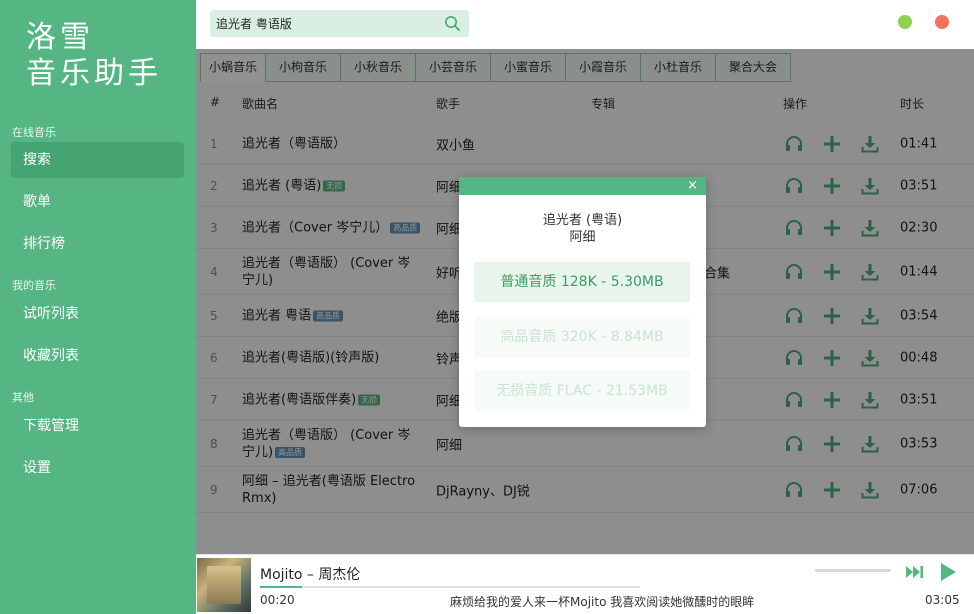  I want to click on progress-fill, so click(281, 587).